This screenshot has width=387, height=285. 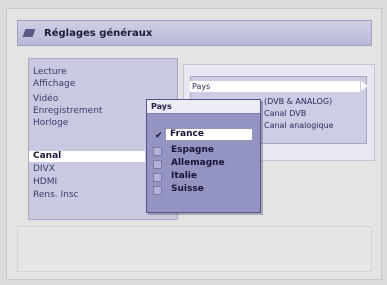 What do you see at coordinates (87, 156) in the screenshot?
I see `sidebar-item-canal: Canal` at bounding box center [87, 156].